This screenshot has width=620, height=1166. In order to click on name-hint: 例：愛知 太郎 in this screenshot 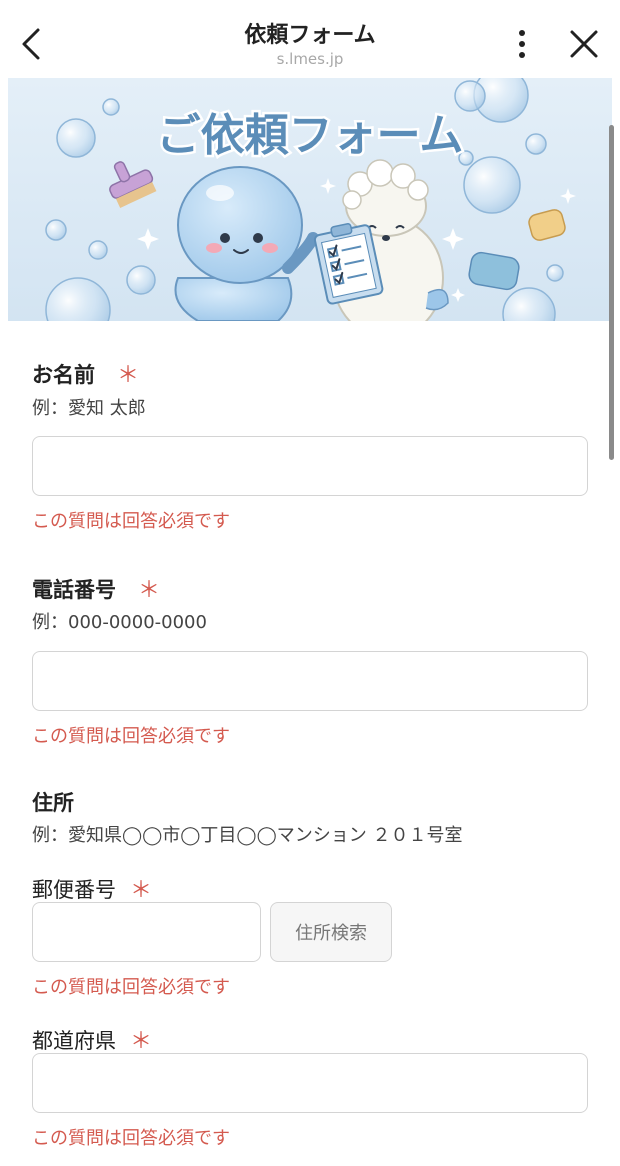, I will do `click(89, 408)`.